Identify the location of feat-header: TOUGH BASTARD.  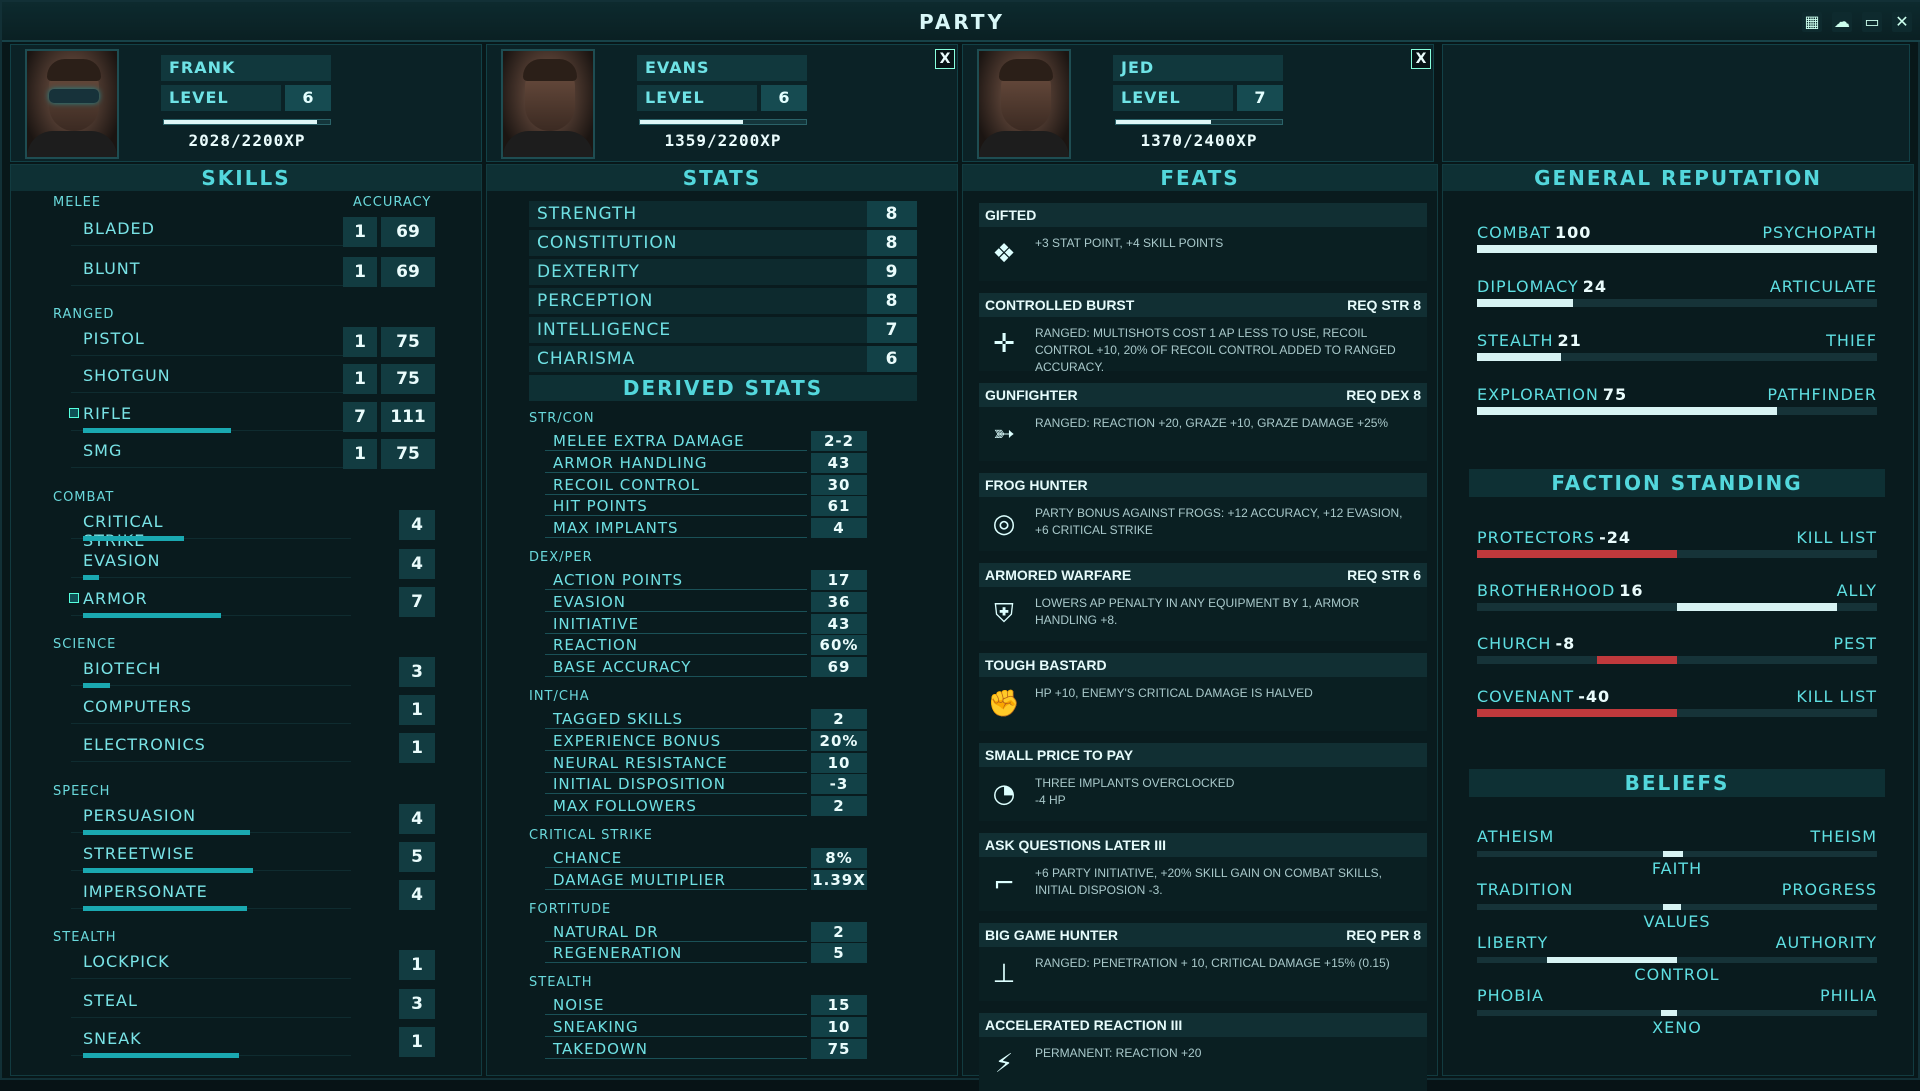
(1203, 665).